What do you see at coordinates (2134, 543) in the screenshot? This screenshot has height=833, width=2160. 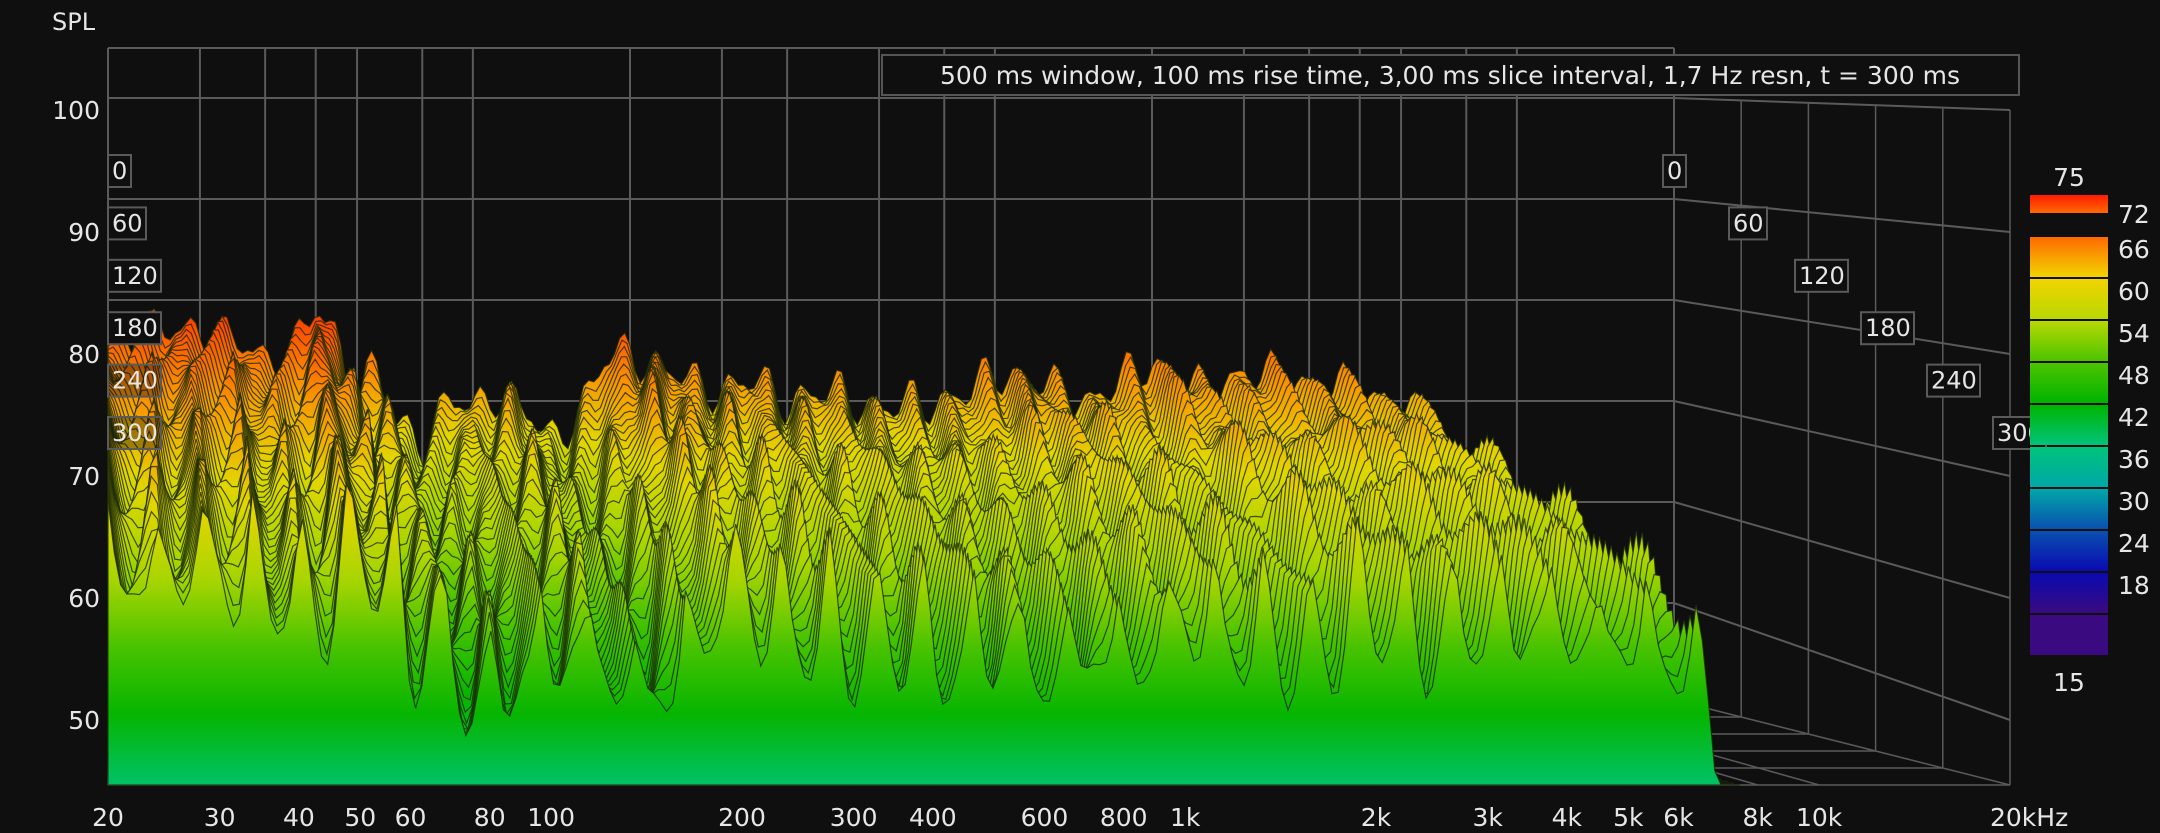 I see `colorbar-tick-label: 24` at bounding box center [2134, 543].